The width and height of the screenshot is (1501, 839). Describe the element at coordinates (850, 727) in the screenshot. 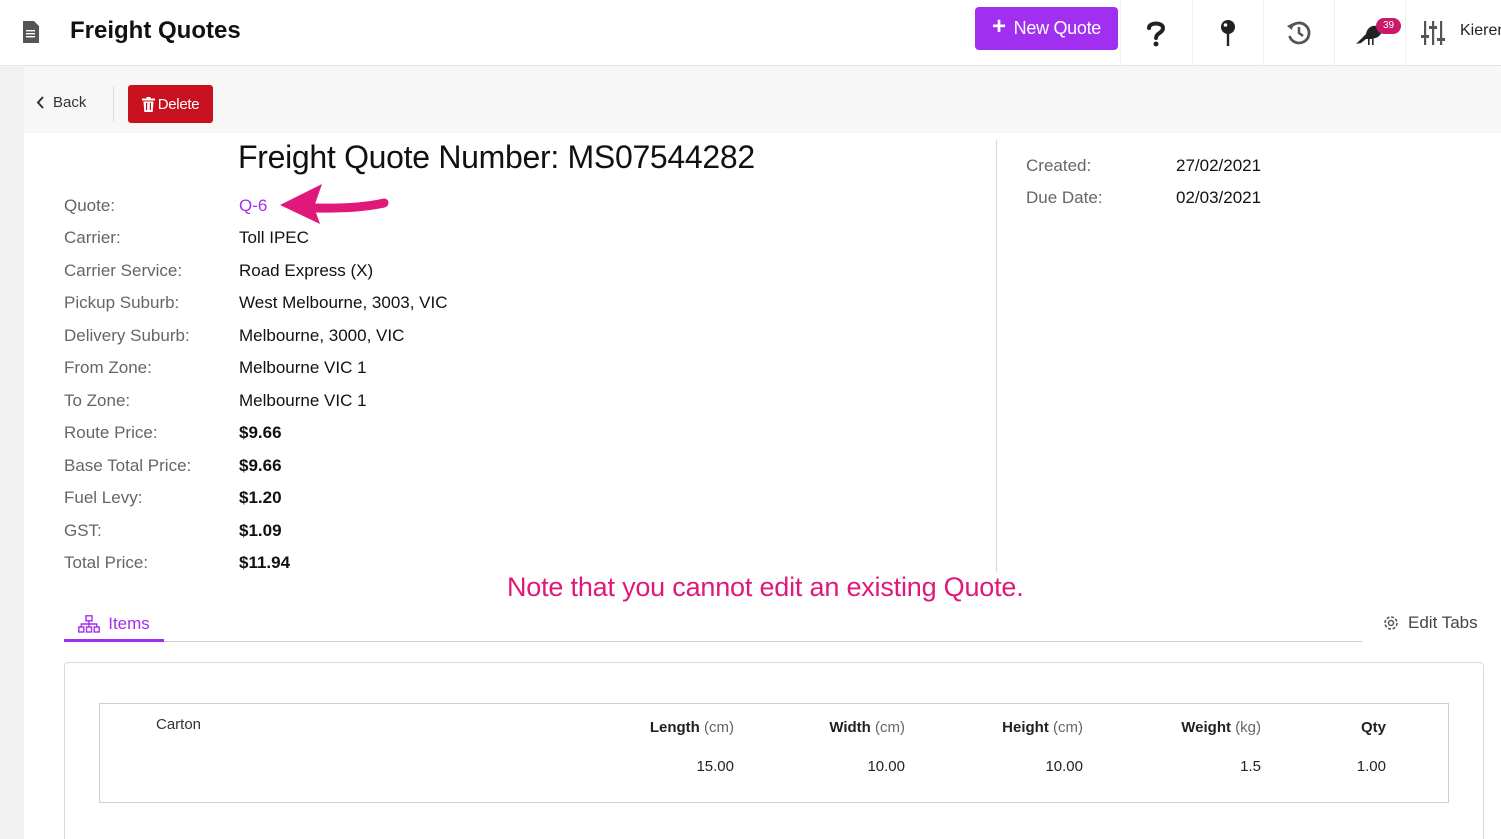

I see `column-name: Width` at that location.